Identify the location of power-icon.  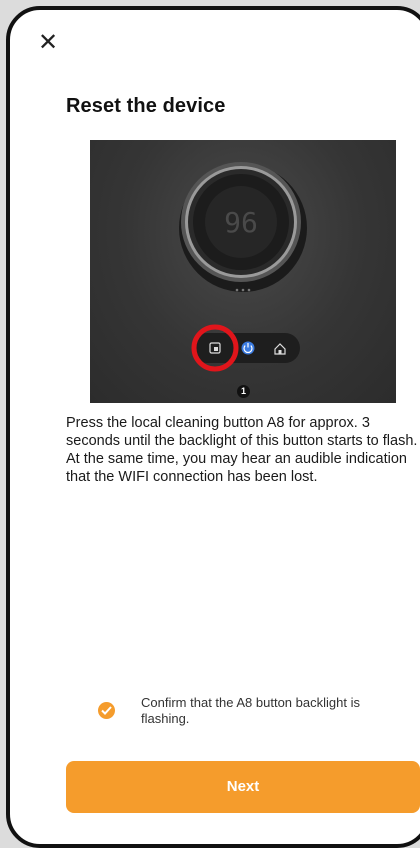
(248, 348).